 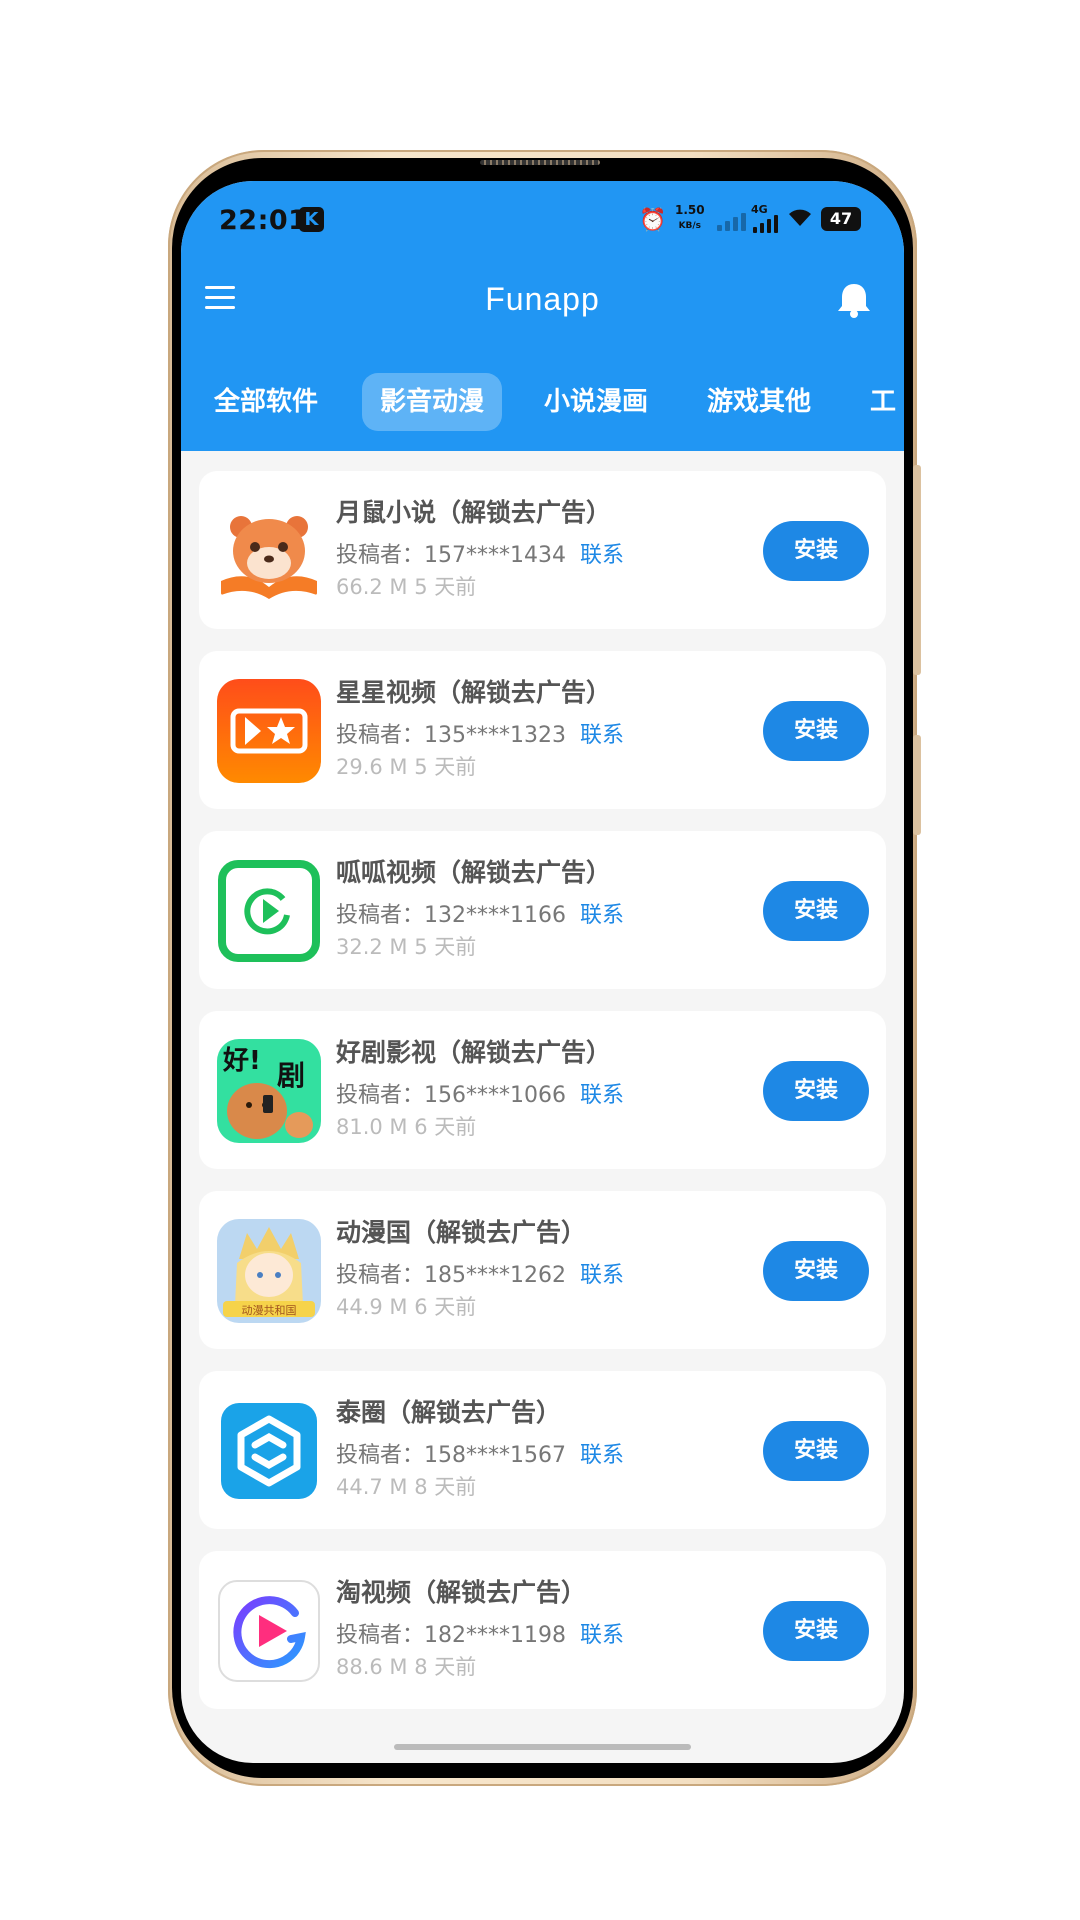 I want to click on wifi-icon, so click(x=800, y=220).